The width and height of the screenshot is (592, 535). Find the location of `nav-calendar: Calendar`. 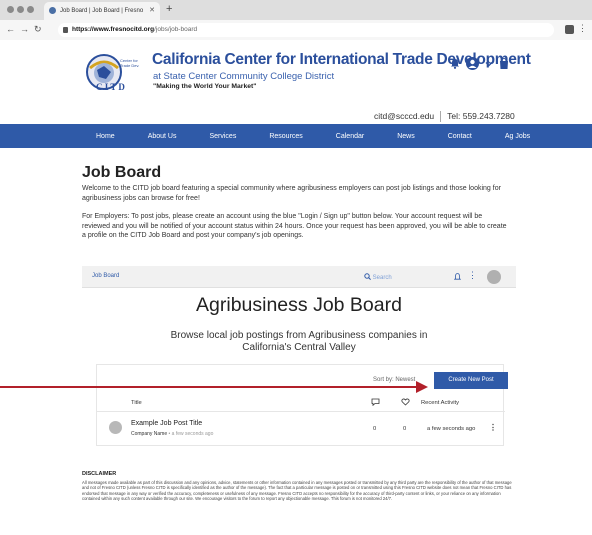

nav-calendar: Calendar is located at coordinates (350, 136).